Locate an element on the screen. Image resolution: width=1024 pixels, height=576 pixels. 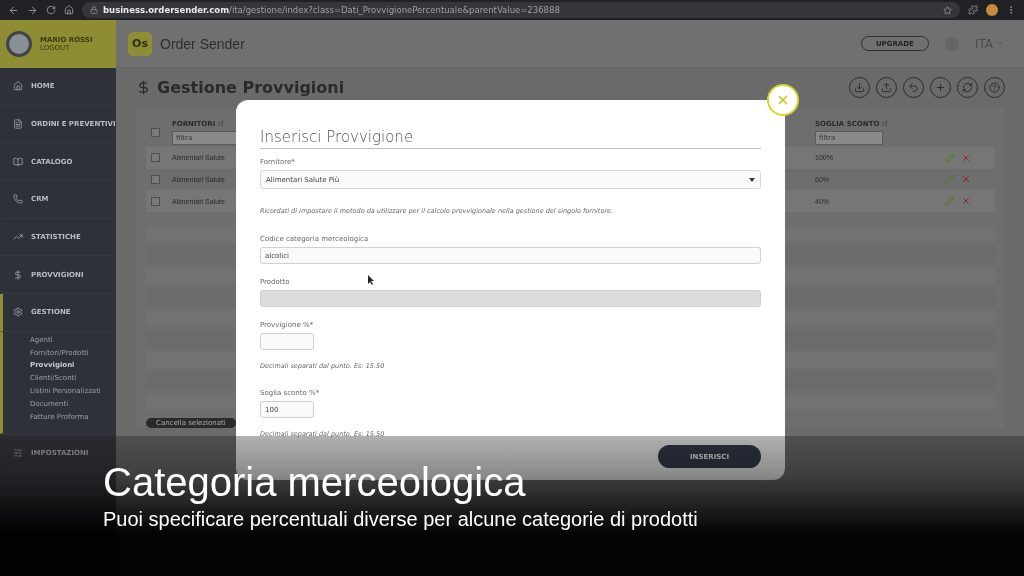
caption-subtitle: Puoi specificare percentuali diverse per alcune categorie di prodotti is located at coordinates (401, 519).